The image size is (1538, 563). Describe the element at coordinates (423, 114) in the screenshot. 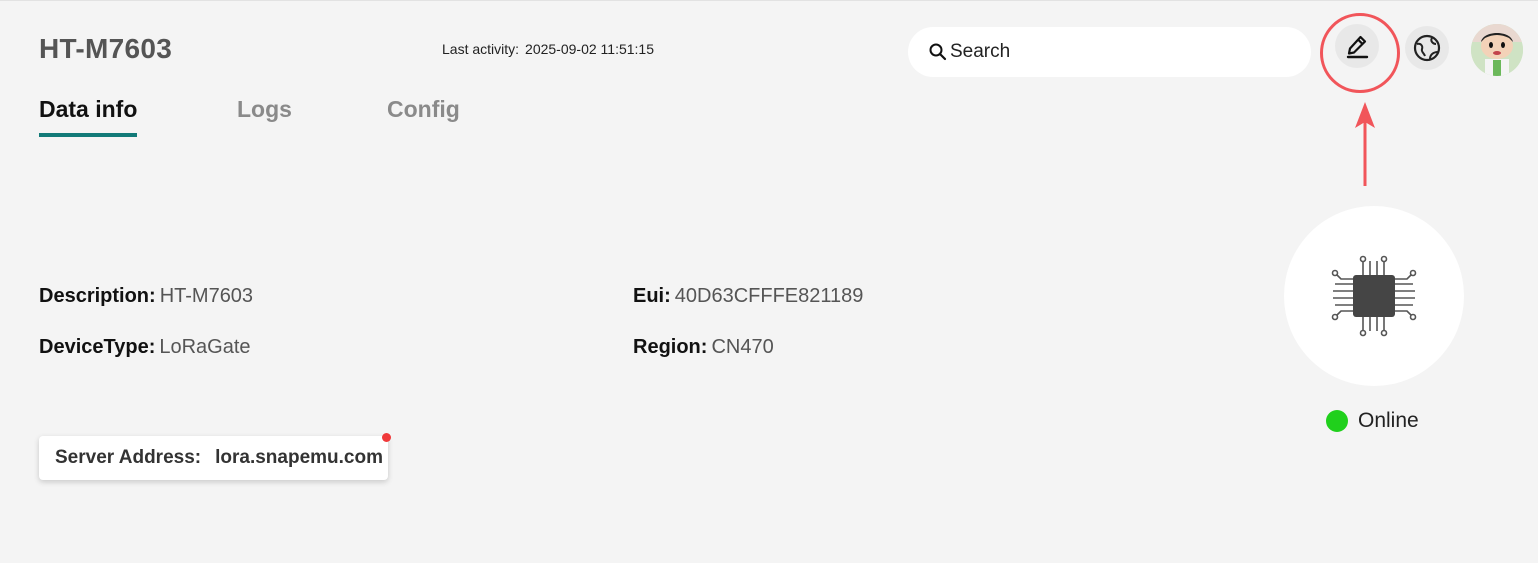

I see `tab-config: Config` at that location.